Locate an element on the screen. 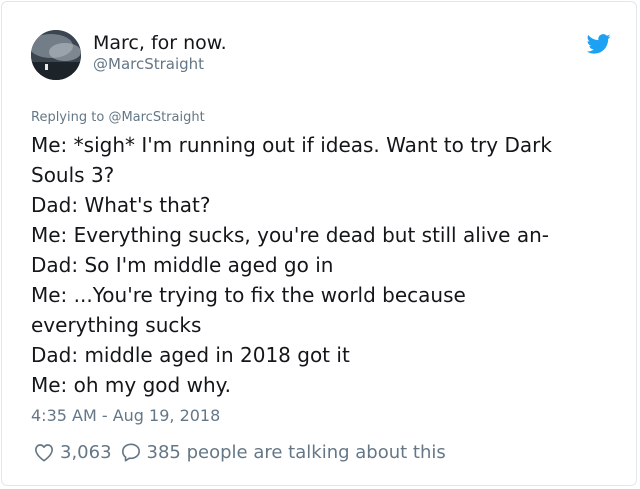  replying-to-label: Replying to is located at coordinates (68, 117).